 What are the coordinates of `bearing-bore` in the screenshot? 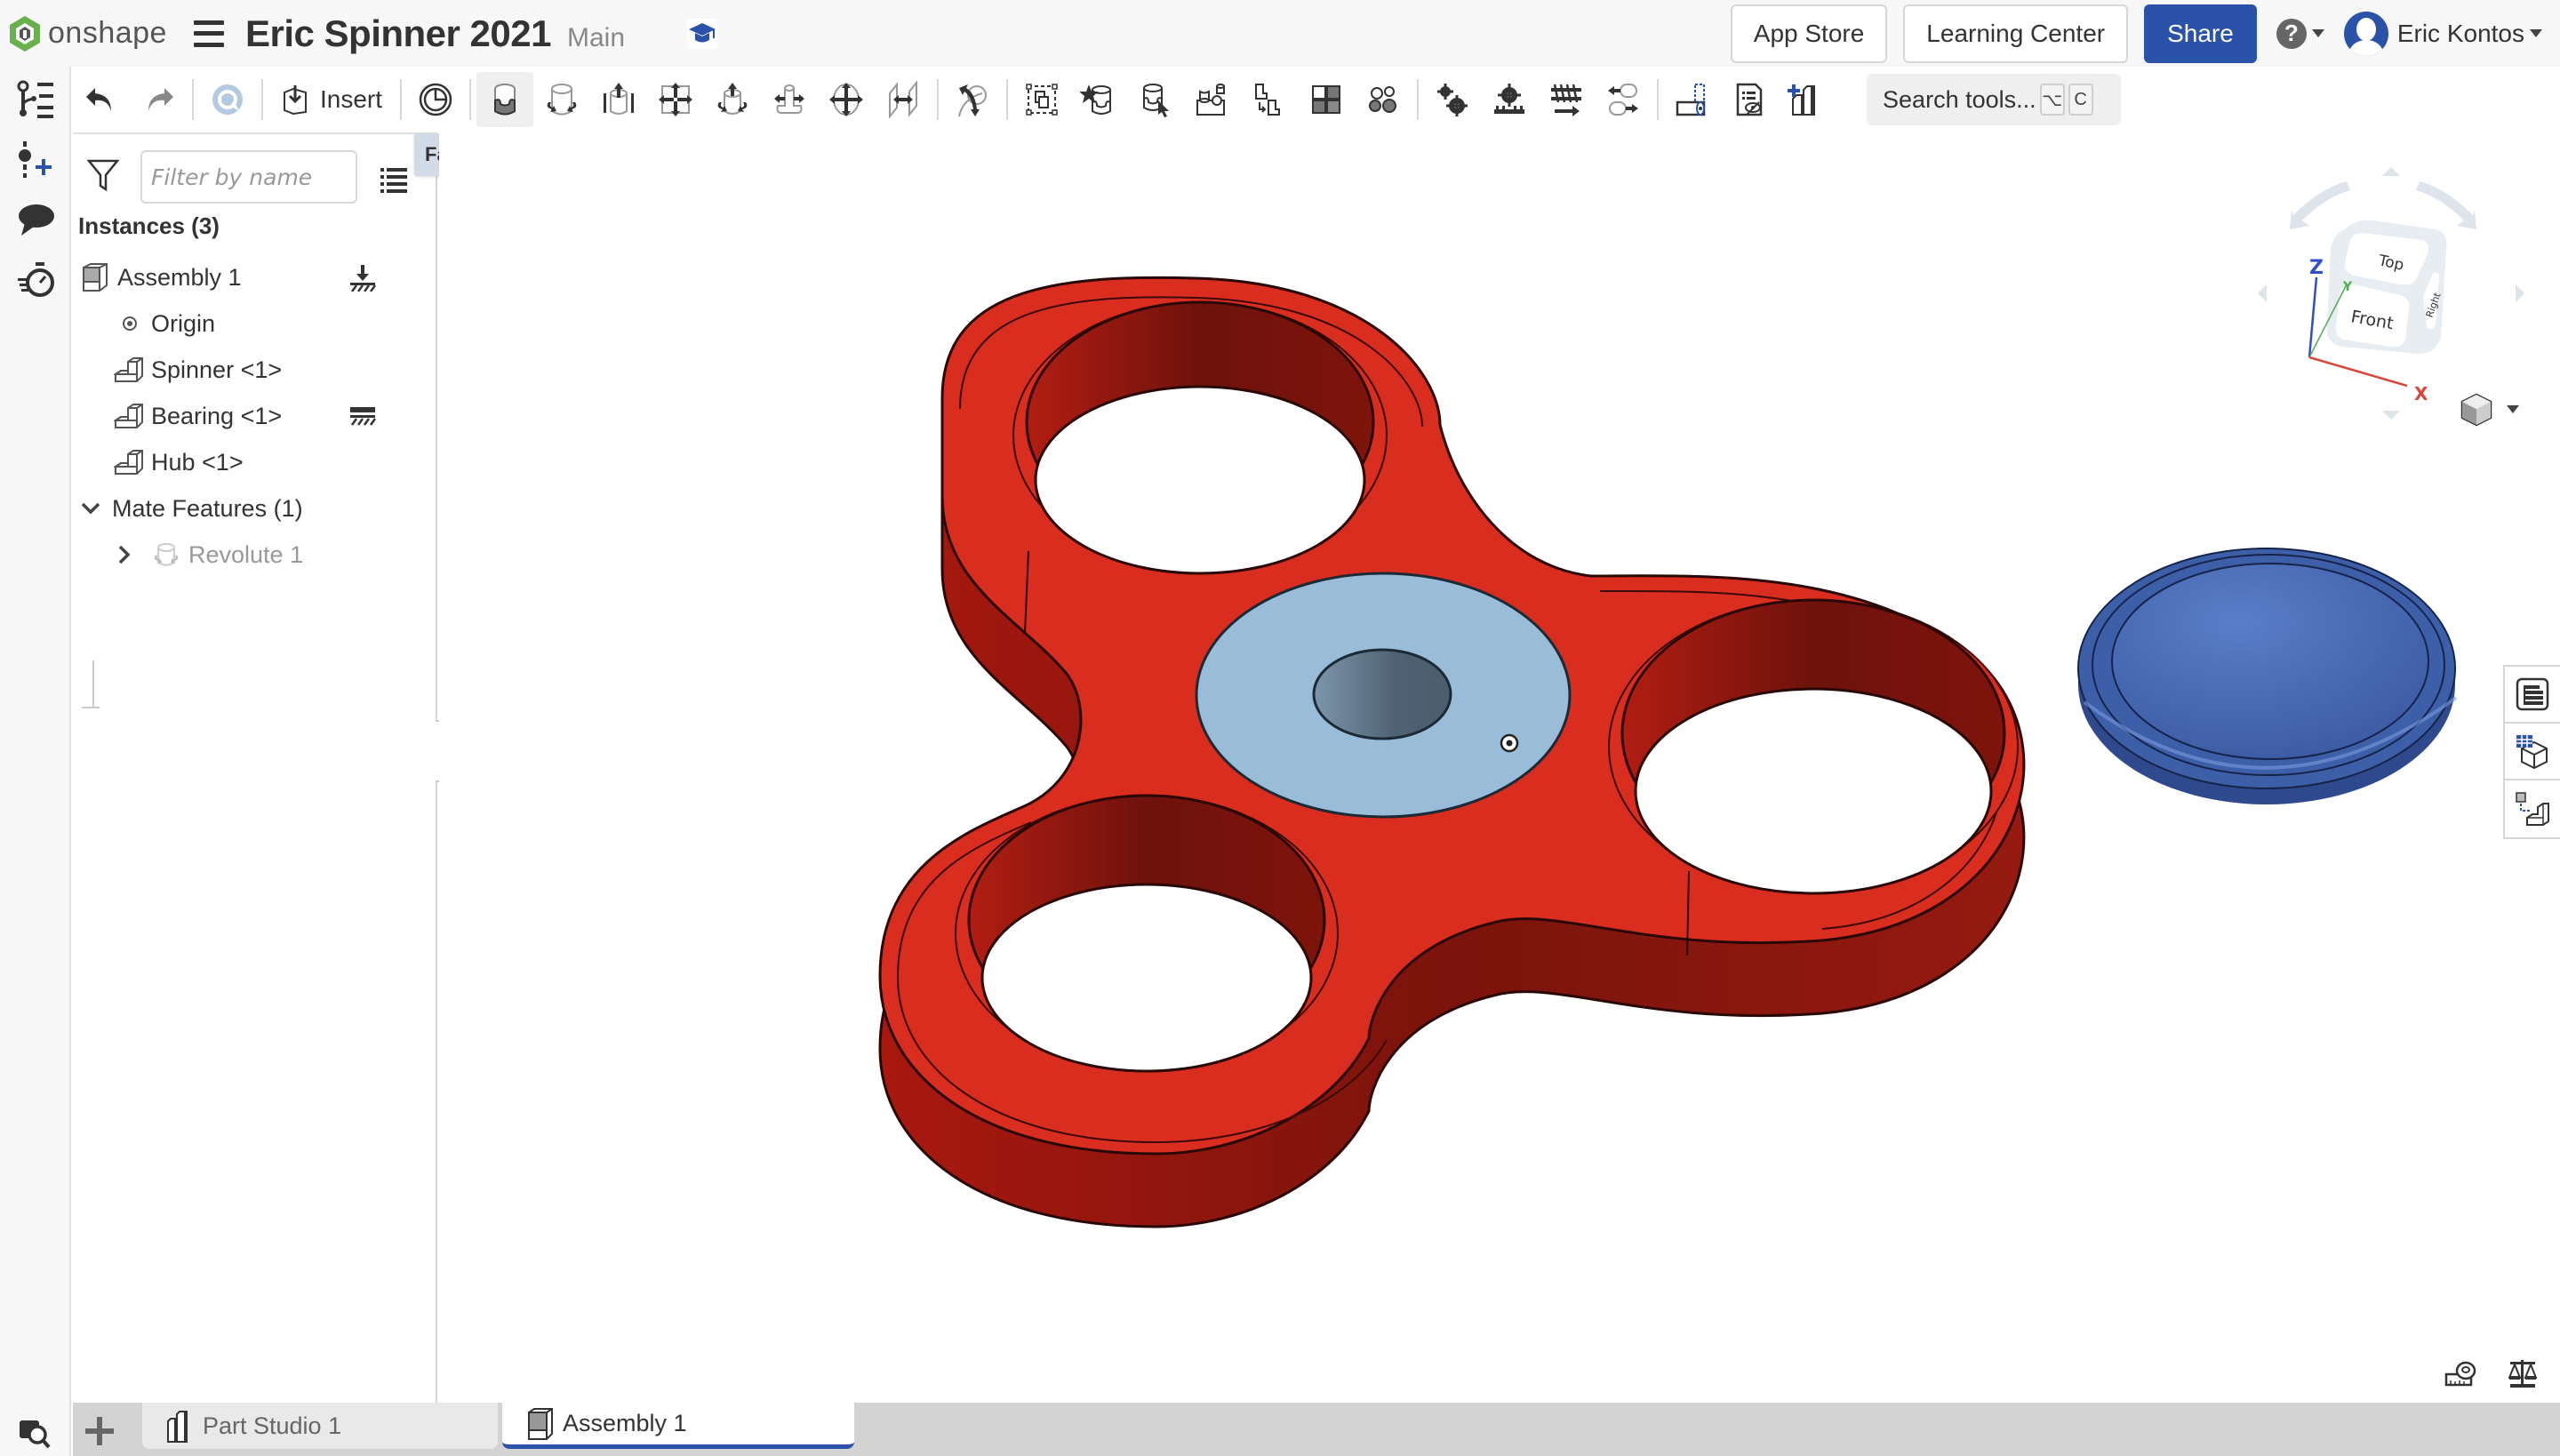 It's located at (1382, 694).